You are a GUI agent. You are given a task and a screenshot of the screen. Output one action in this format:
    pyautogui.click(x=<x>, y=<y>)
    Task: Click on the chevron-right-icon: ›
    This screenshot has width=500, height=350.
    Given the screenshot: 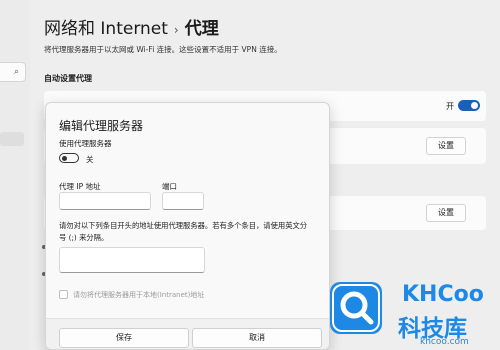 What is the action you would take?
    pyautogui.click(x=176, y=30)
    